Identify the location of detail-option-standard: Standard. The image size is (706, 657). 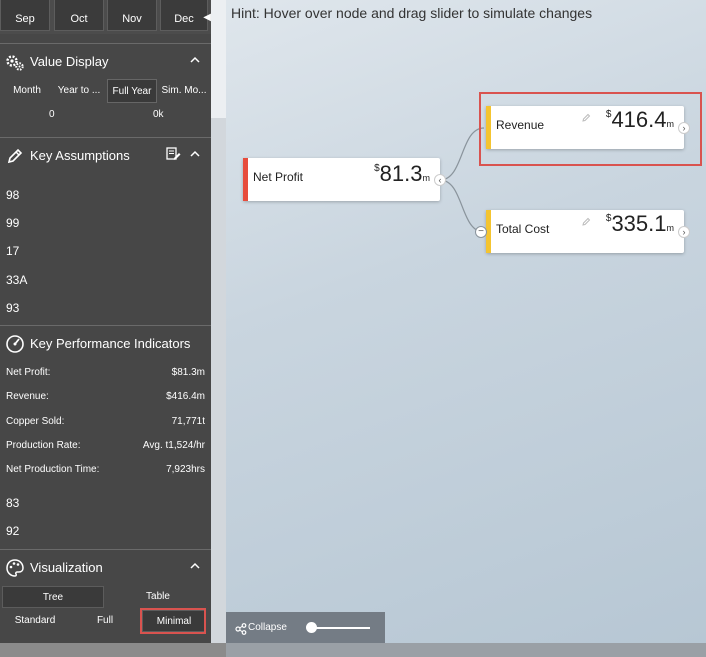
(35, 621).